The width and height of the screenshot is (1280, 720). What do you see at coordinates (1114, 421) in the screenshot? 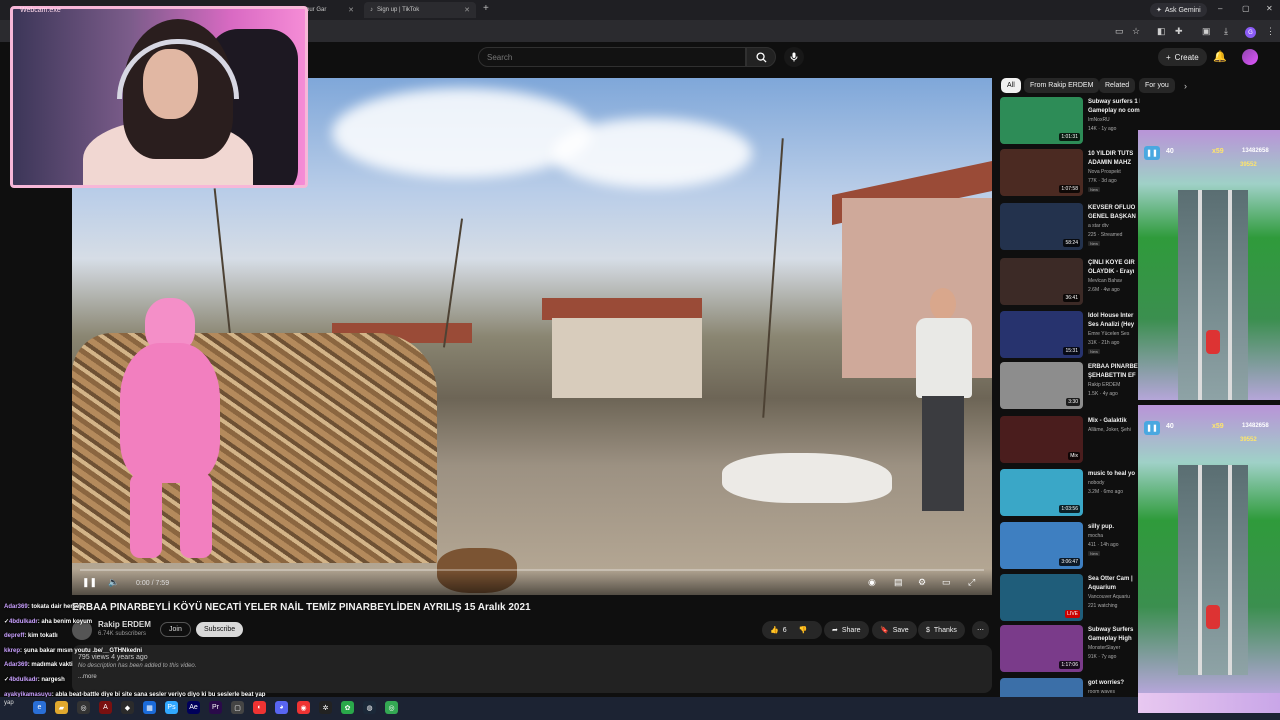
I see `recommended-title: Mix - Galaktik` at bounding box center [1114, 421].